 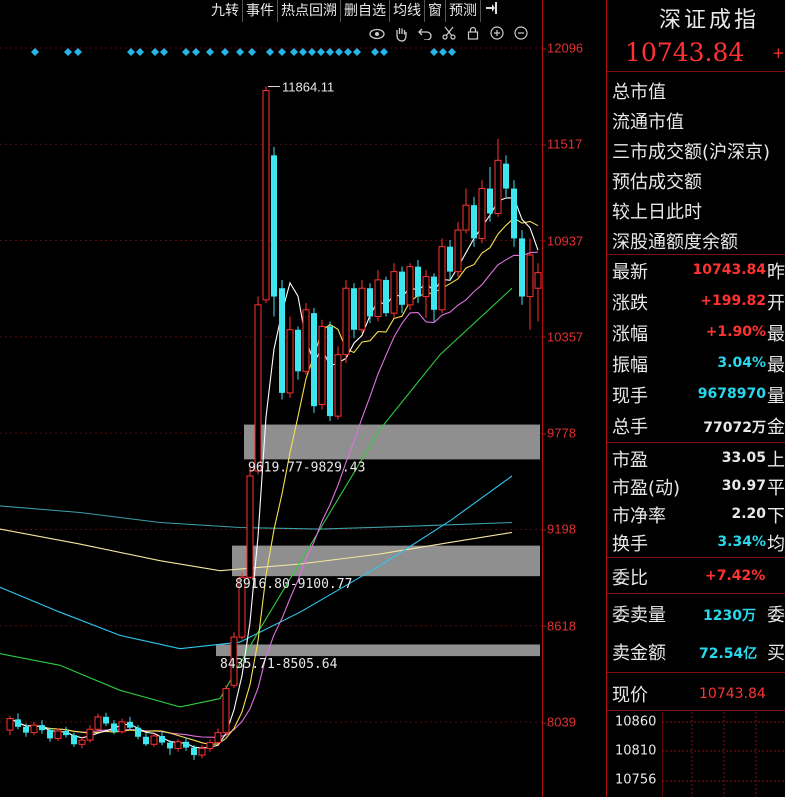 What do you see at coordinates (492, 11) in the screenshot?
I see `exit-icon` at bounding box center [492, 11].